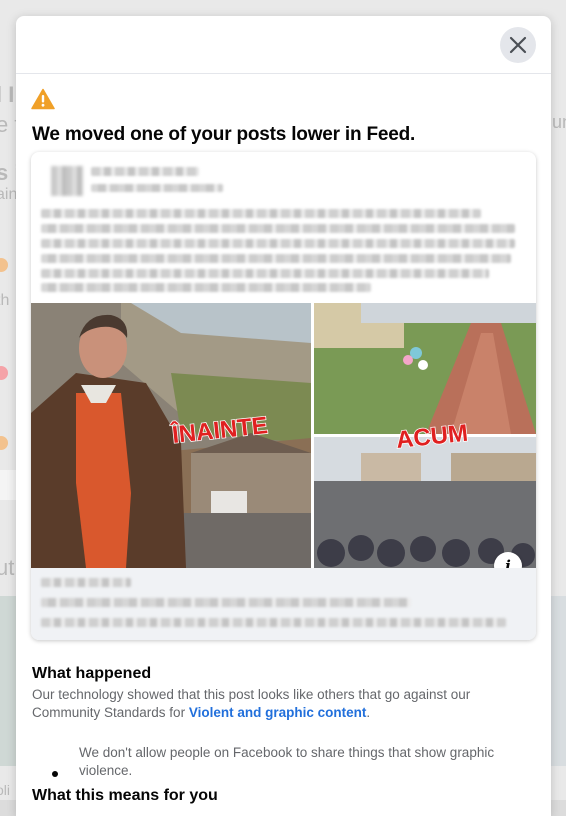 This screenshot has width=566, height=816. I want to click on author-avatar, so click(67, 181).